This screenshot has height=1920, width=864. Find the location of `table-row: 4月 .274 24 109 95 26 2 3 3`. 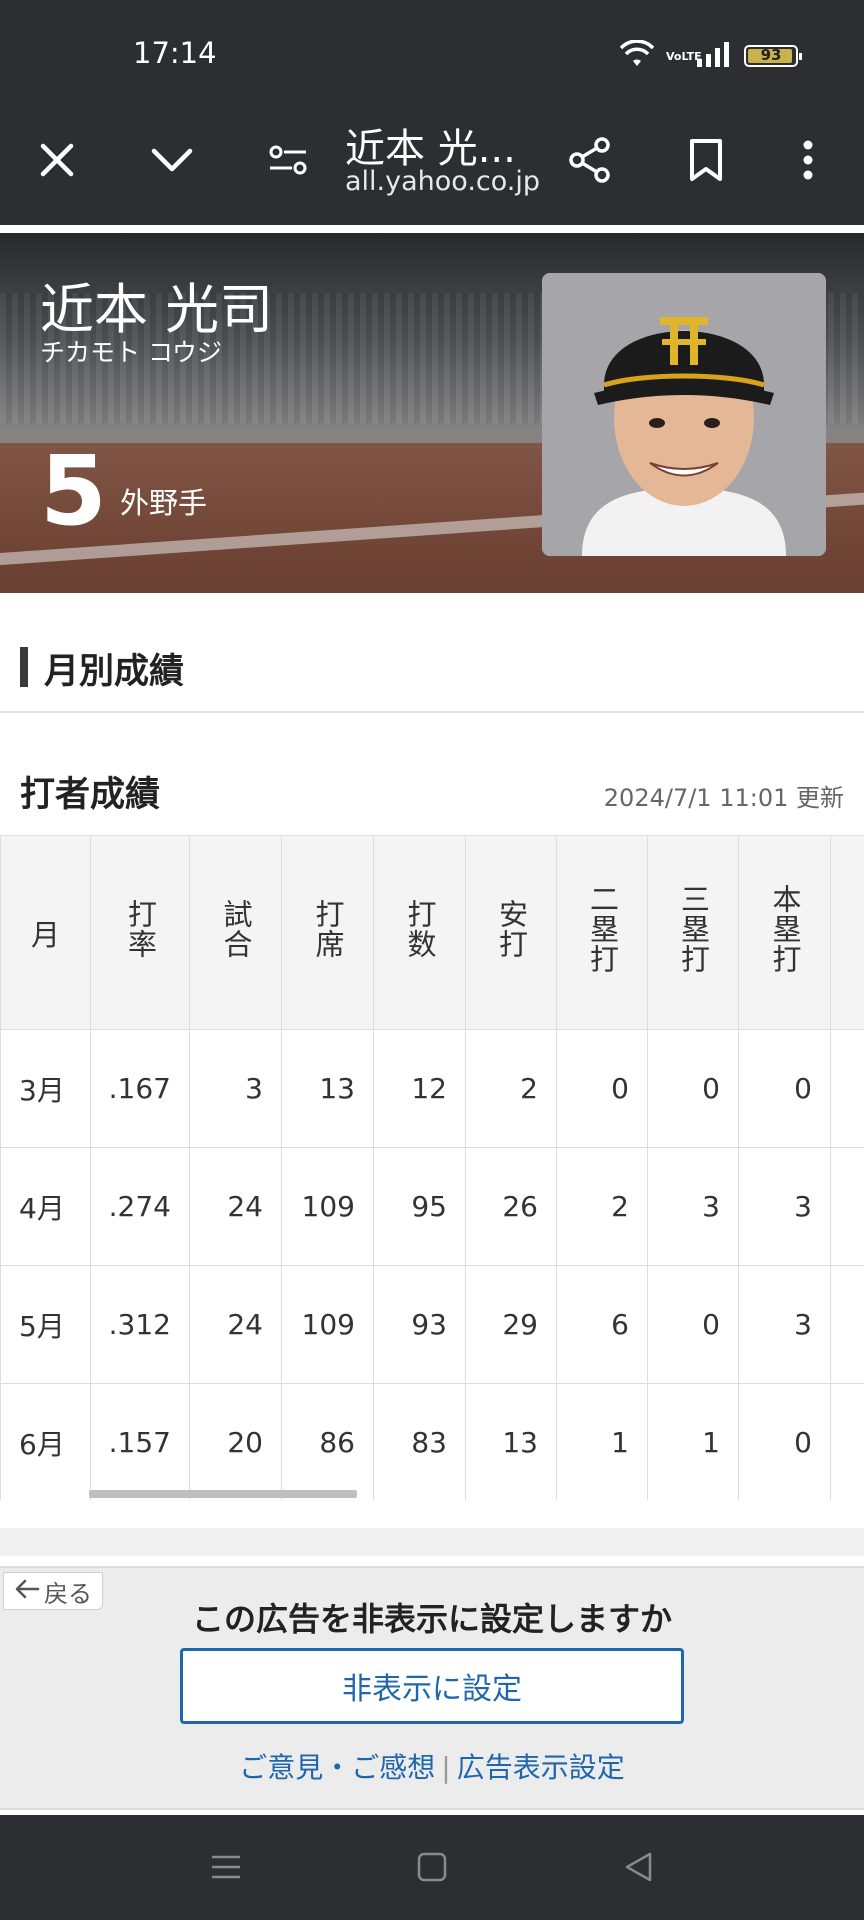

table-row: 4月 .274 24 109 95 26 2 3 3 is located at coordinates (432, 1206).